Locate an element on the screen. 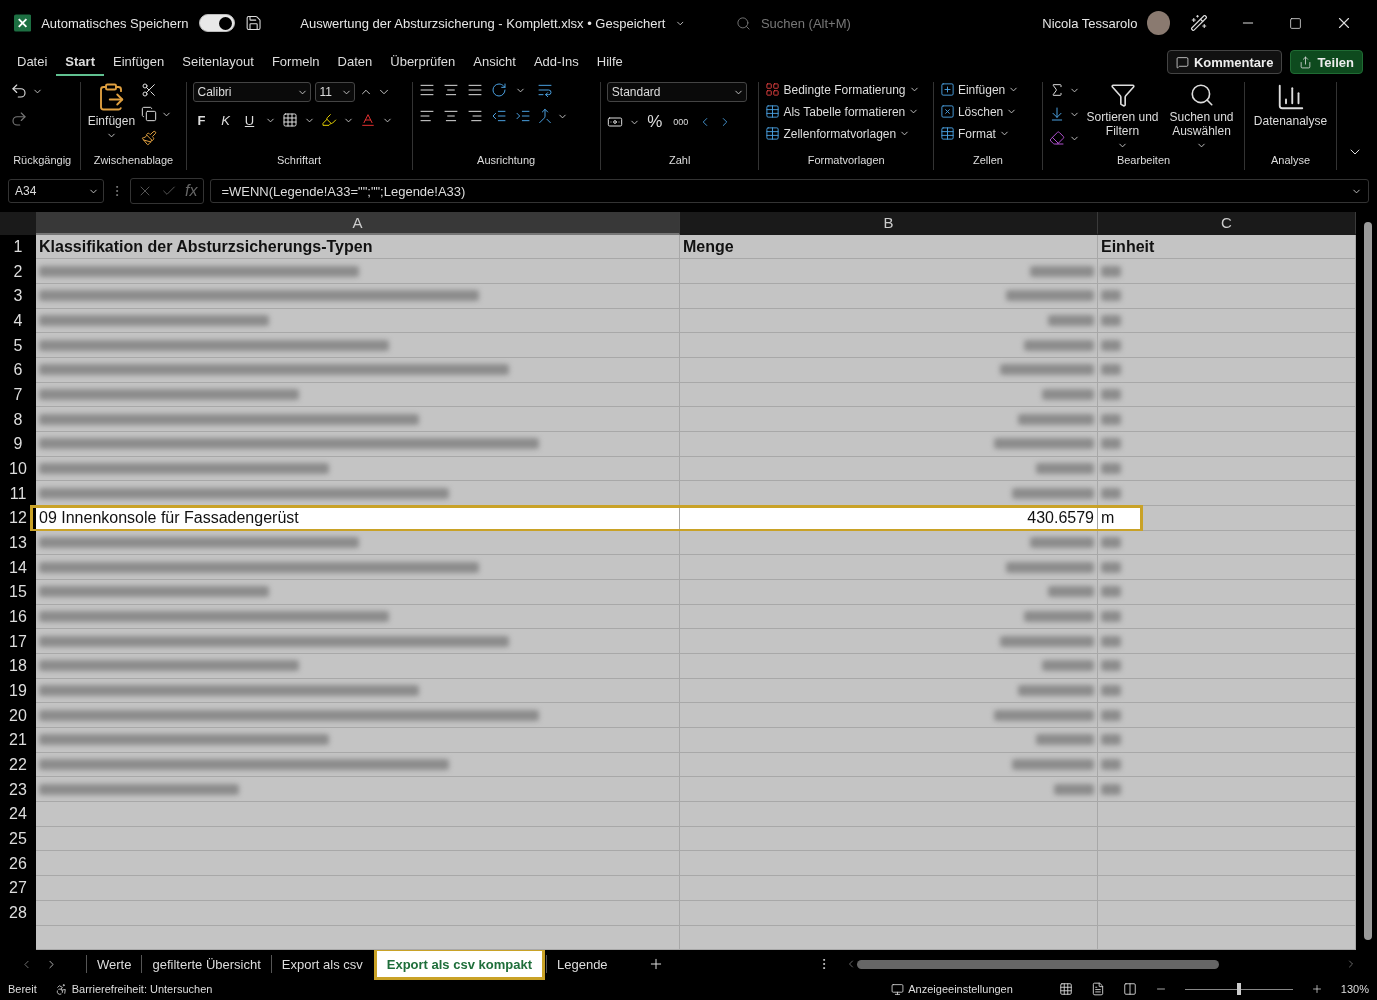  normal-view-icon is located at coordinates (1065, 989).